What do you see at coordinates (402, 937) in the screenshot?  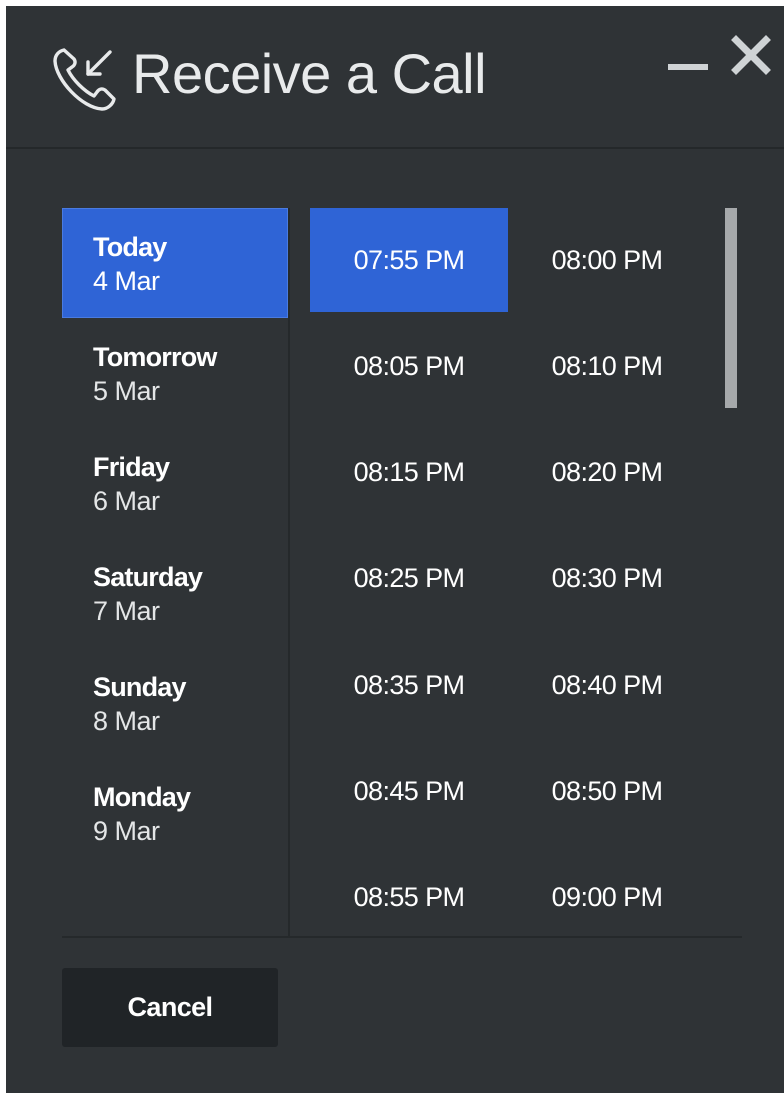 I see `footer-divider` at bounding box center [402, 937].